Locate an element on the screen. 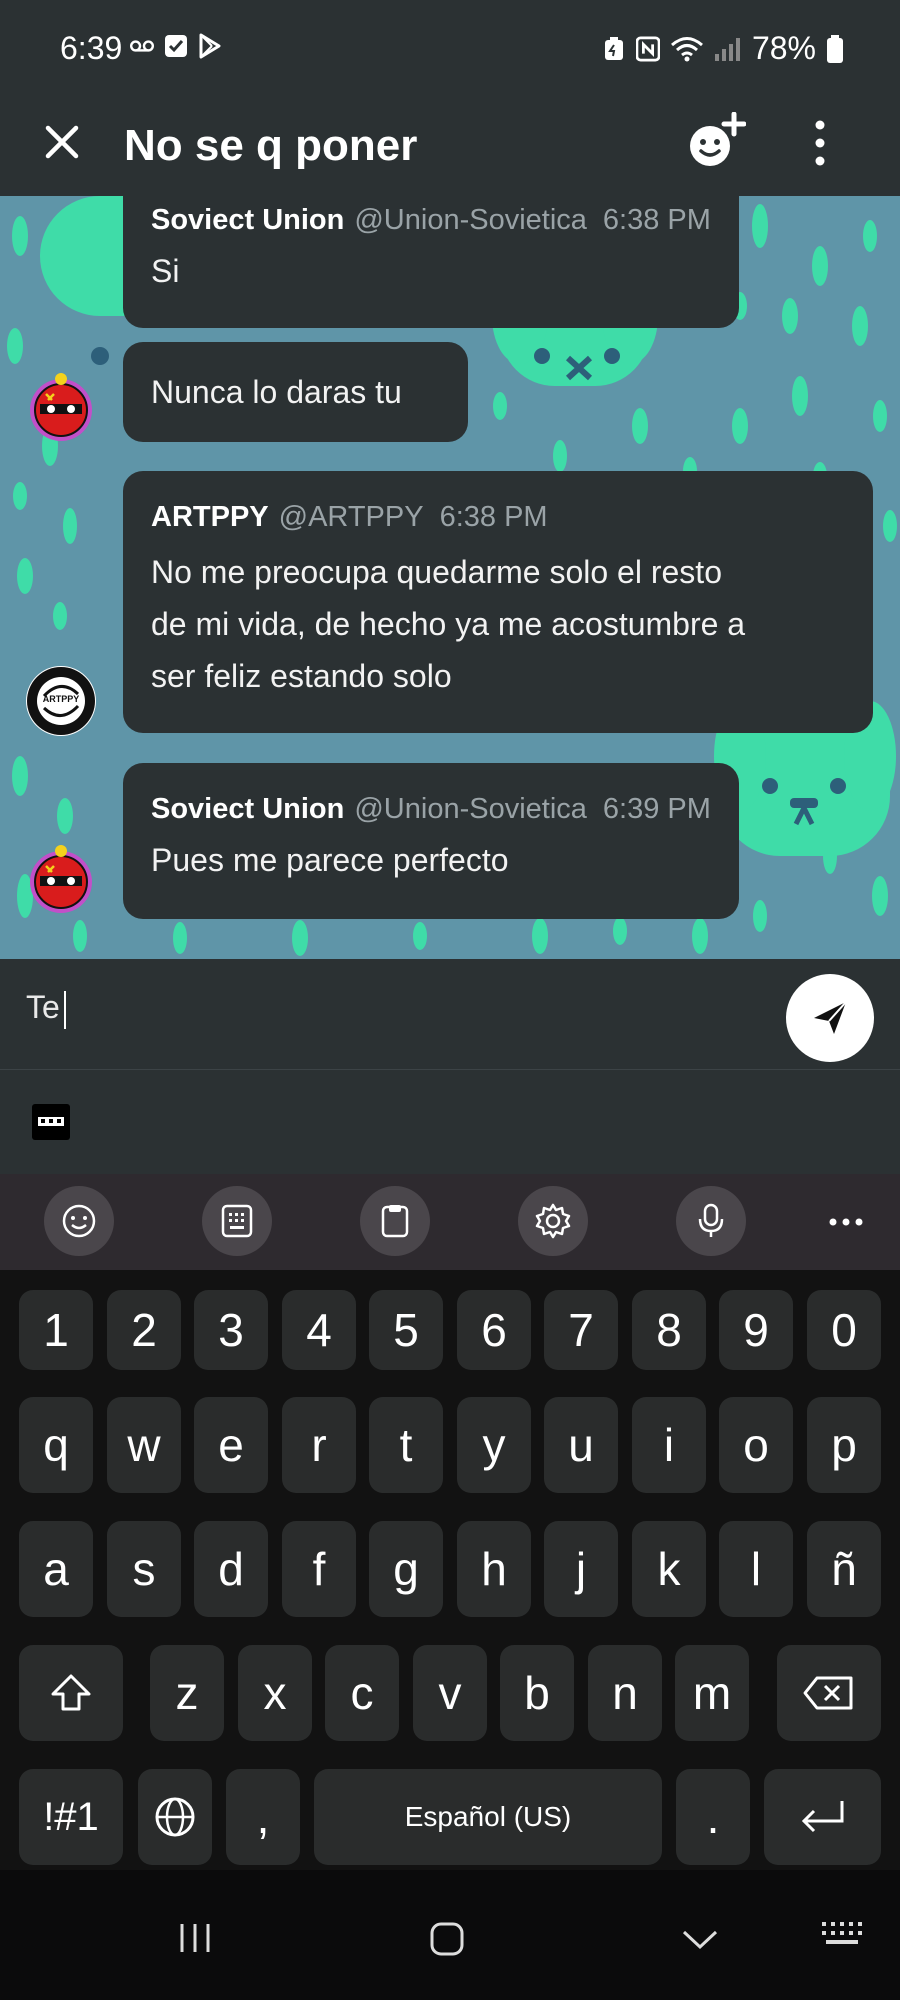 The width and height of the screenshot is (900, 2000). key-x: x is located at coordinates (275, 1693).